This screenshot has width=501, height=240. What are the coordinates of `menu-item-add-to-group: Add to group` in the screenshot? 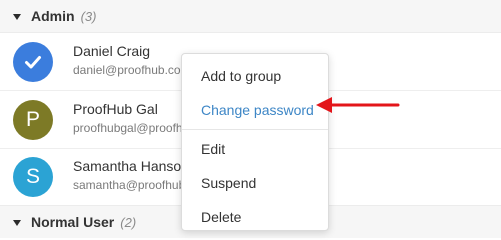 It's located at (255, 76).